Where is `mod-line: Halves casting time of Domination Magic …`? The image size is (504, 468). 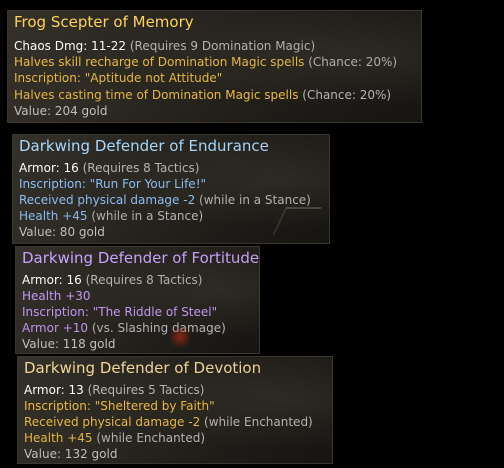 mod-line: Halves casting time of Domination Magic … is located at coordinates (203, 95).